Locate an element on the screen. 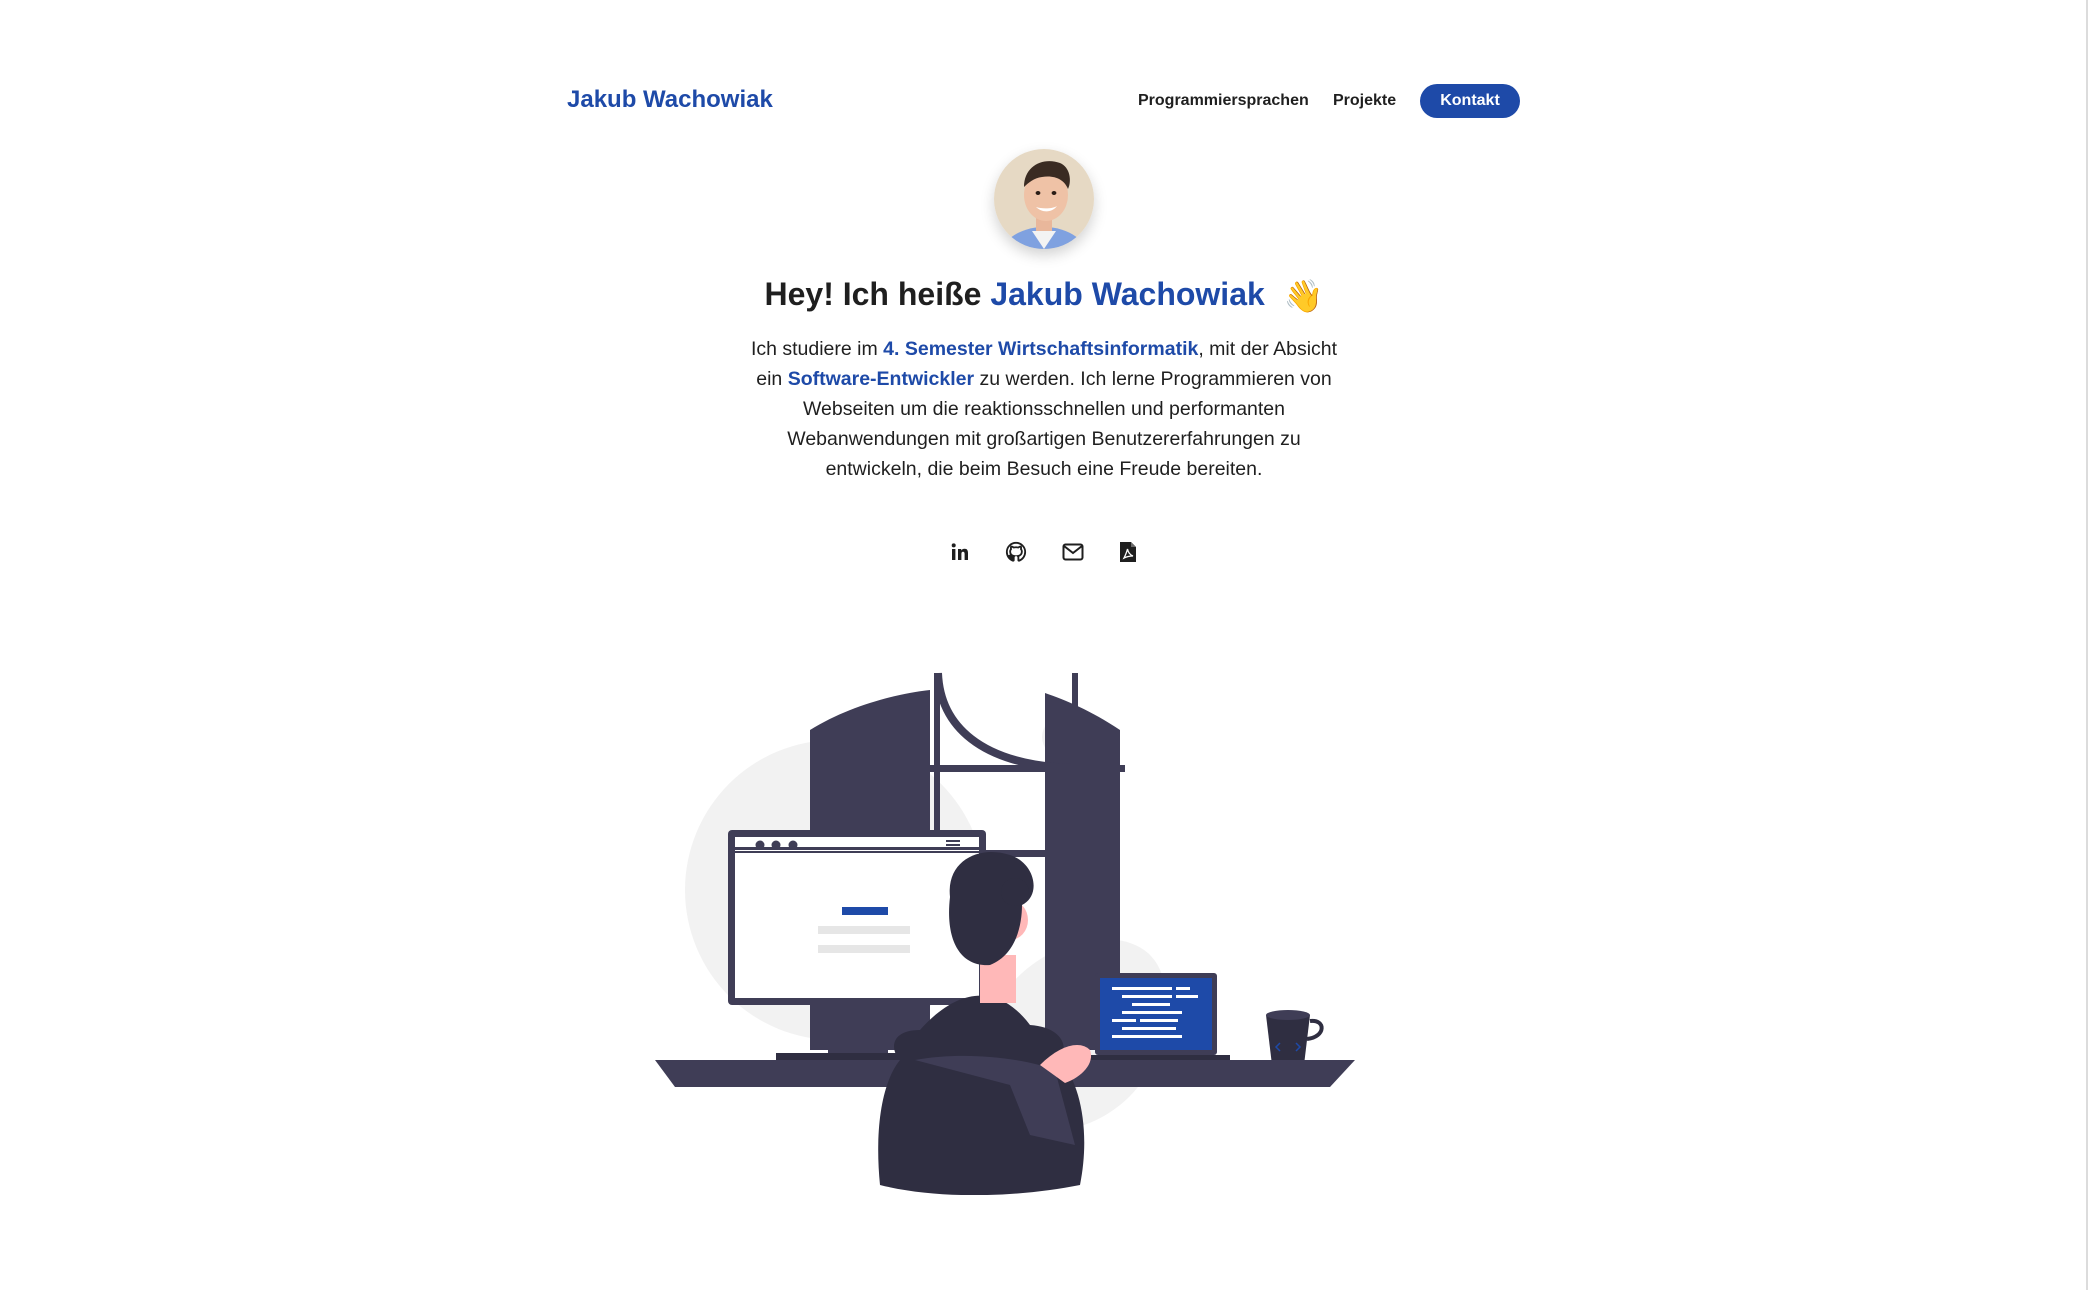  nav-projects: Projekte is located at coordinates (1364, 101).